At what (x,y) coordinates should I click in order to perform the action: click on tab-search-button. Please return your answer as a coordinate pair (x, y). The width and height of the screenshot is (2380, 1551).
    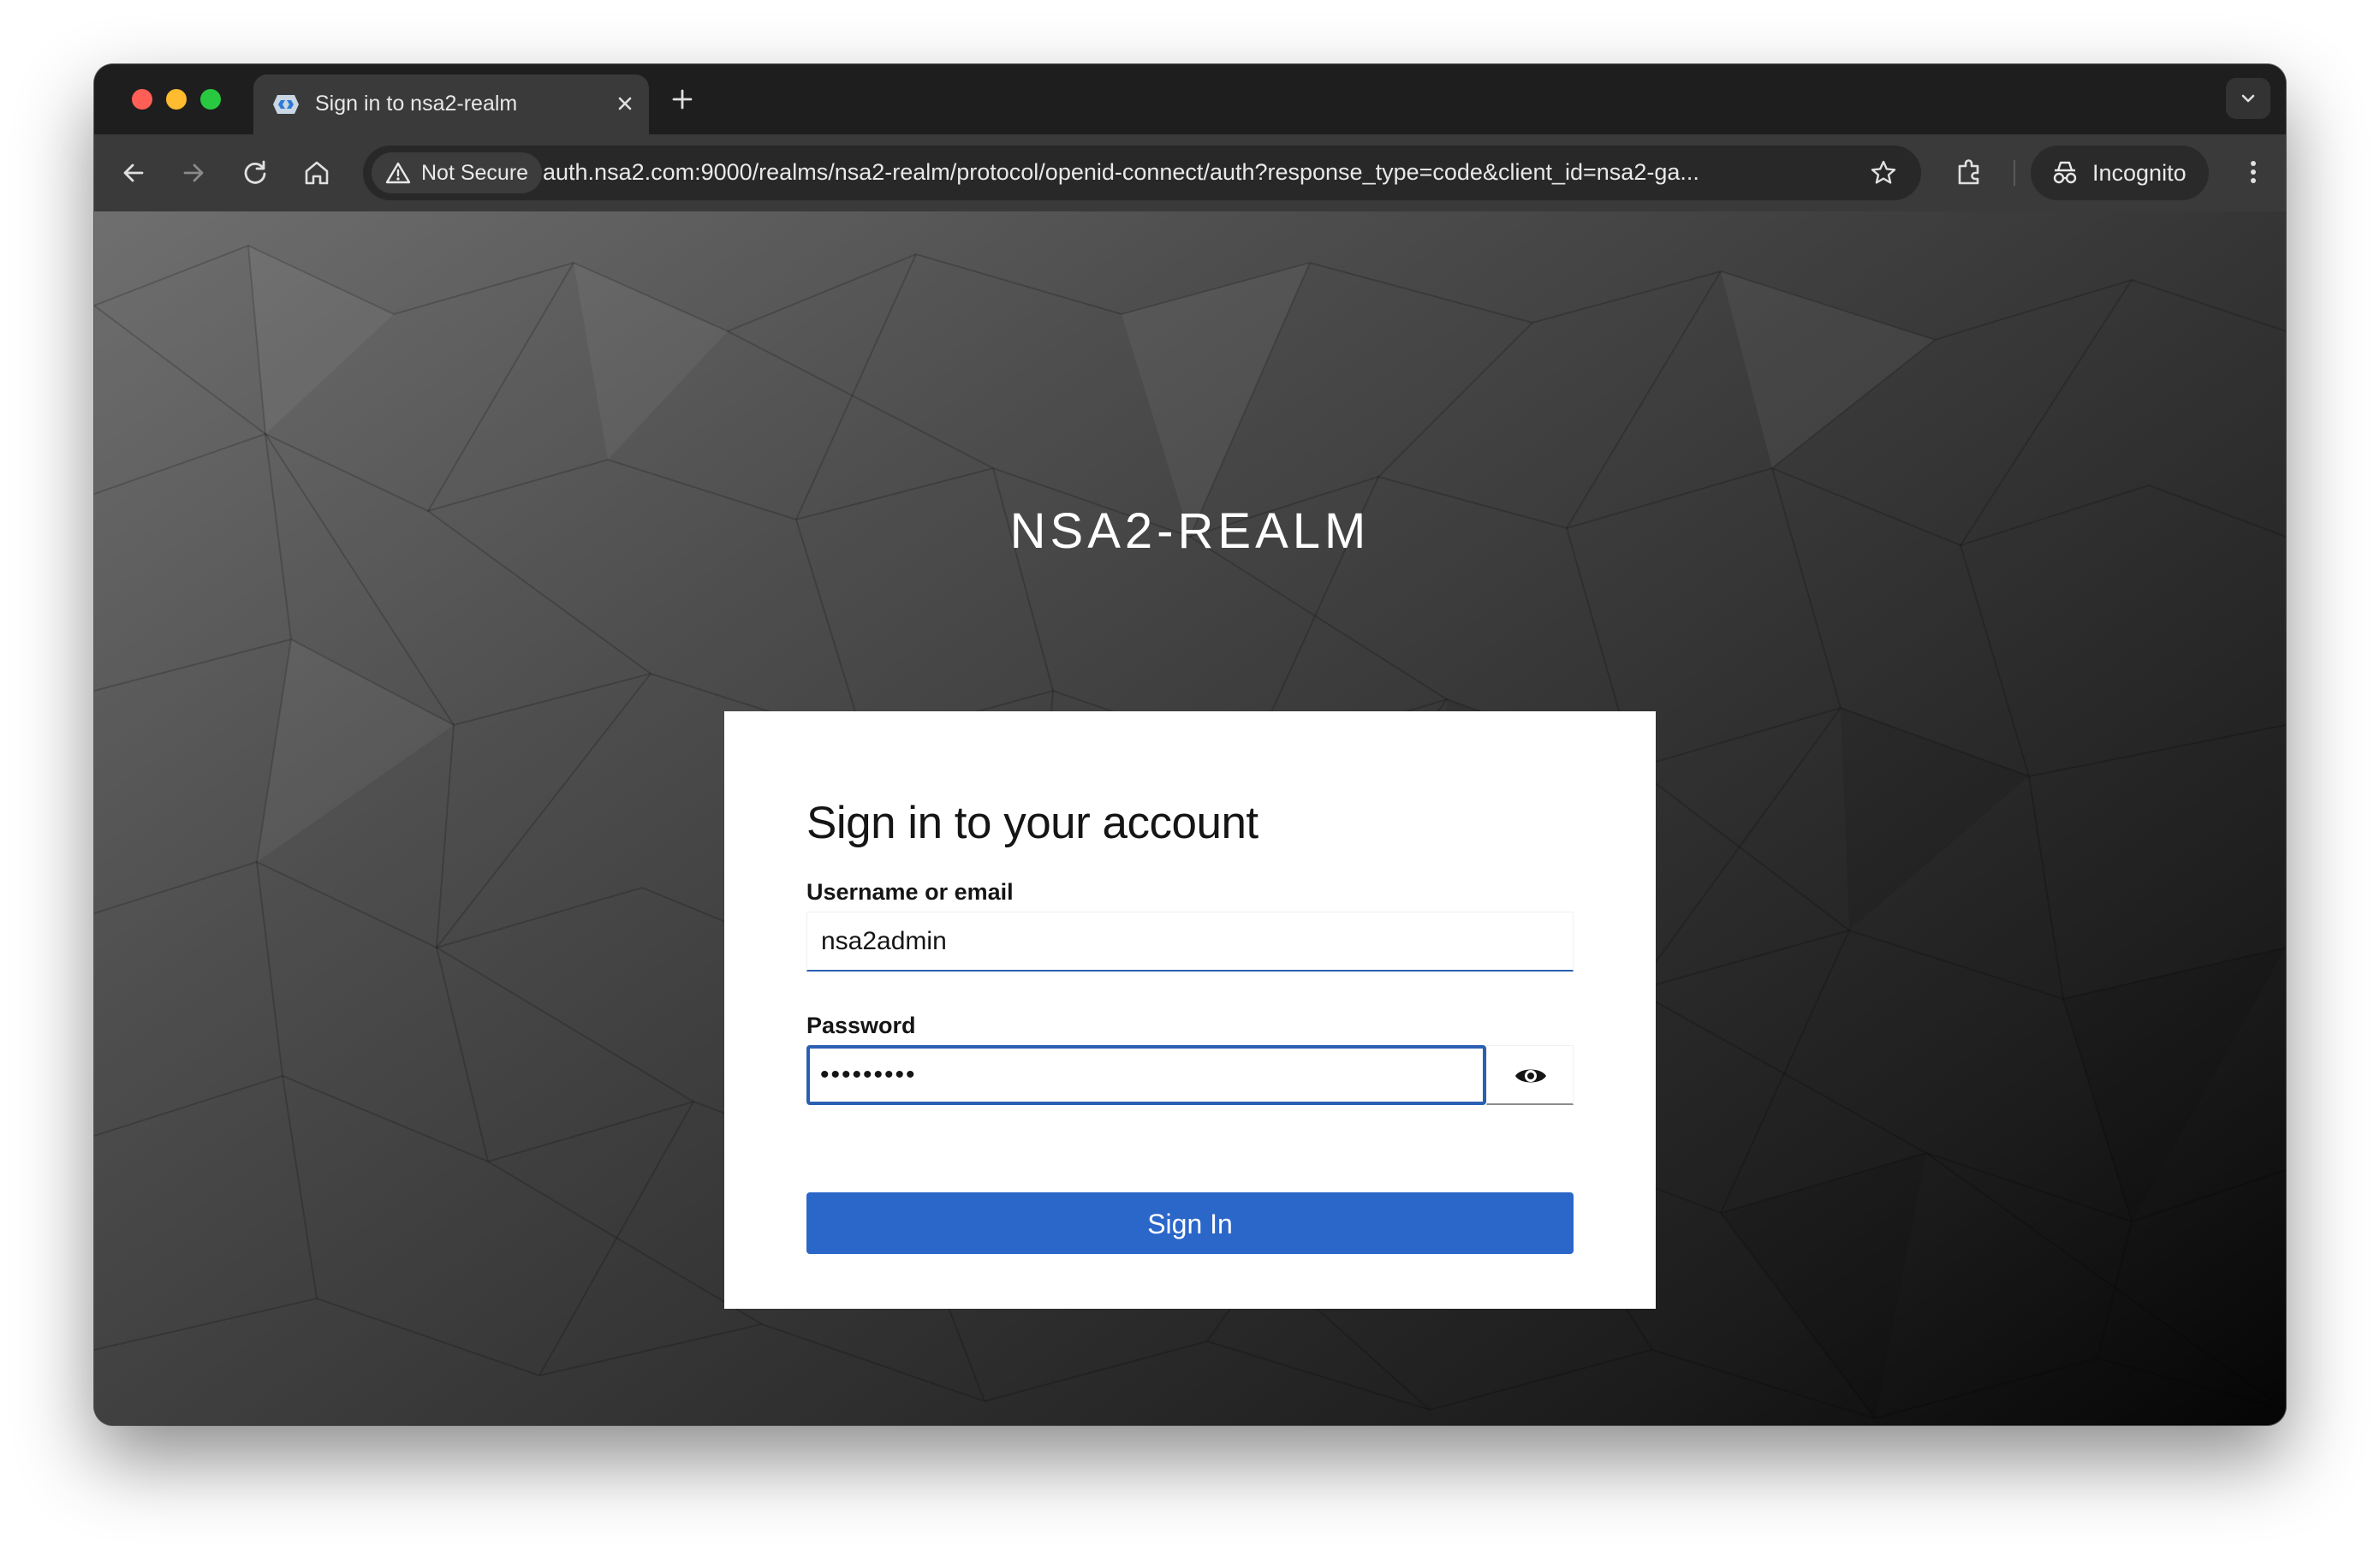
    Looking at the image, I should click on (2248, 98).